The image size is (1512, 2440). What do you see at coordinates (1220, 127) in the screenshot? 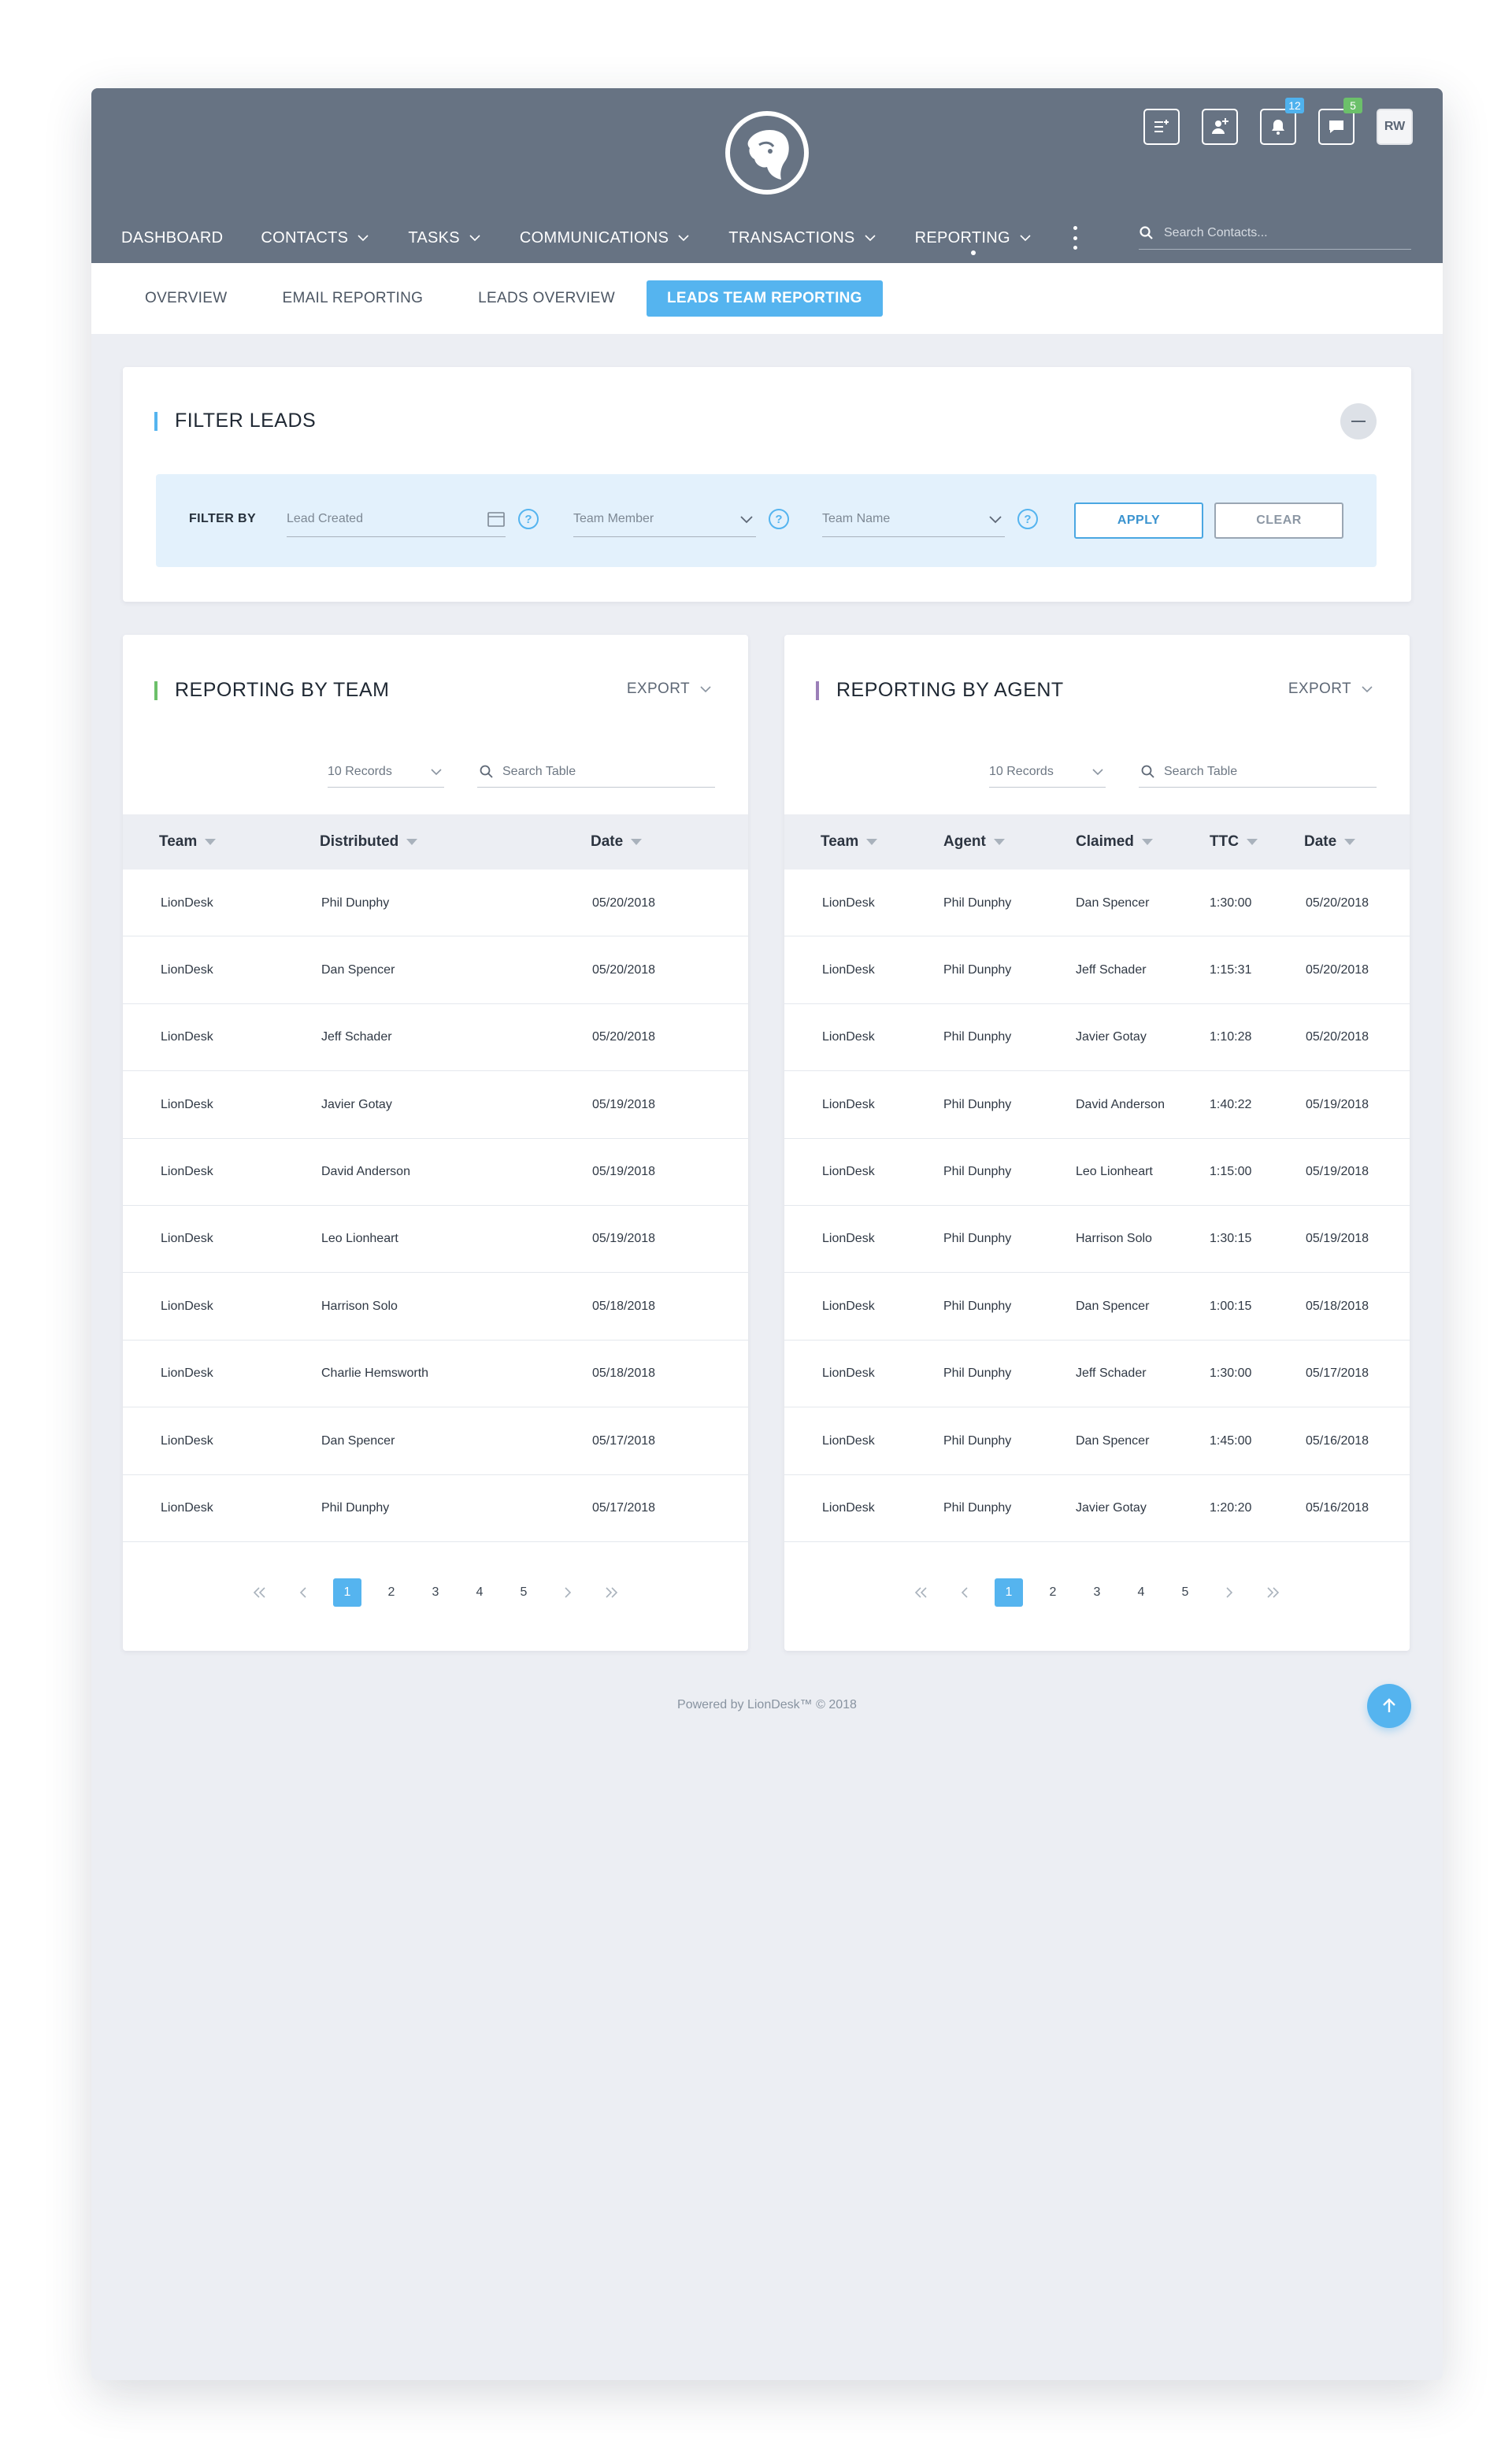
I see `add-contact-button` at bounding box center [1220, 127].